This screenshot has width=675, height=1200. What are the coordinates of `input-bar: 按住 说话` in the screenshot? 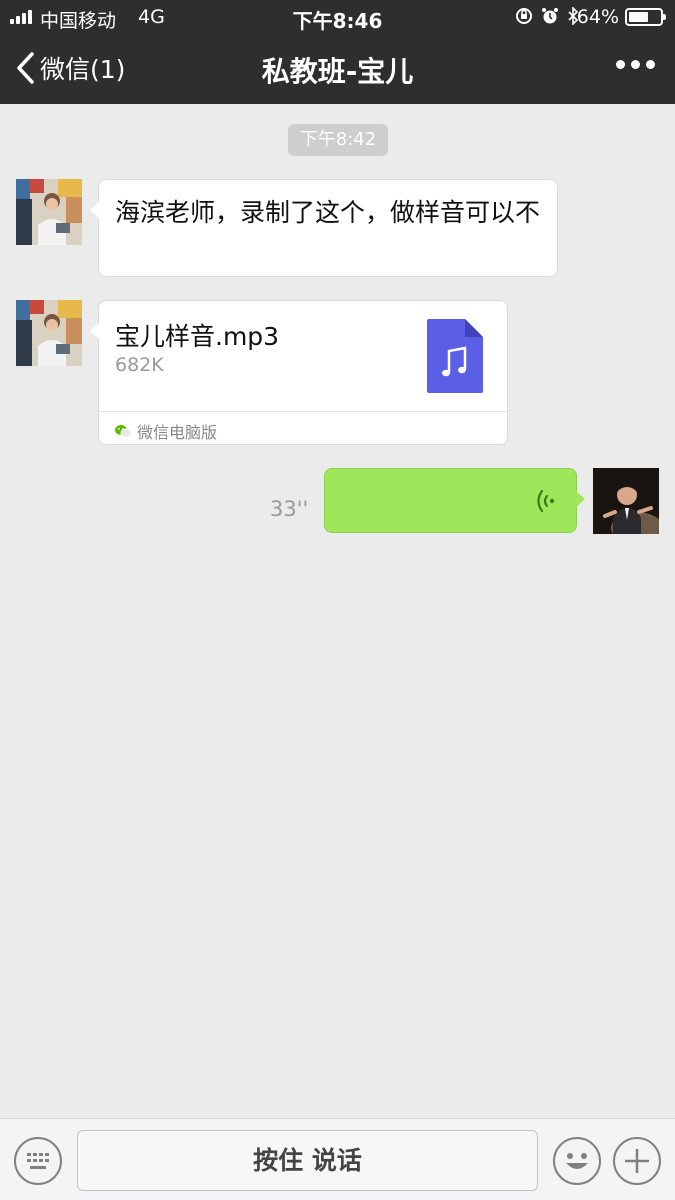 It's located at (337, 1159).